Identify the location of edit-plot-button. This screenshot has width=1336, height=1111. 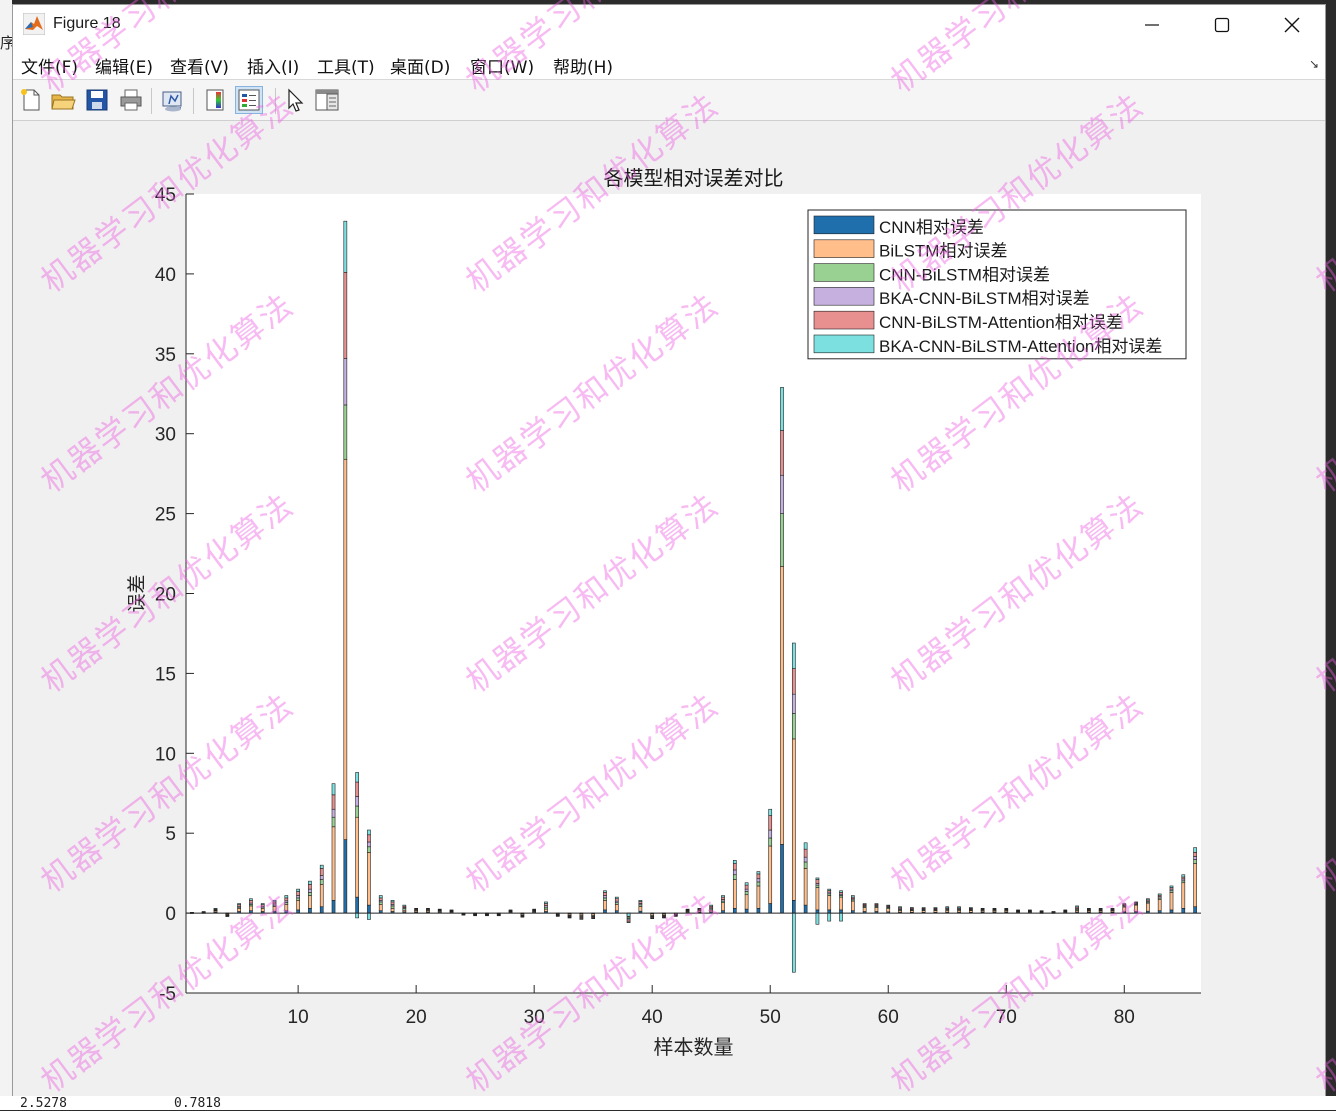
(295, 100).